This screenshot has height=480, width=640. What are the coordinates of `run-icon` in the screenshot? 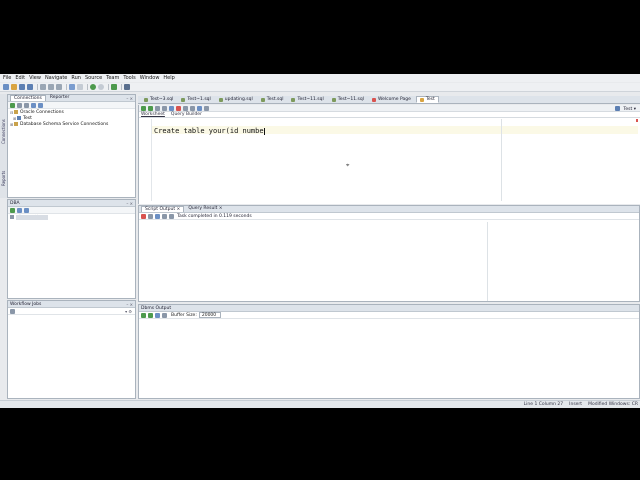 It's located at (114, 87).